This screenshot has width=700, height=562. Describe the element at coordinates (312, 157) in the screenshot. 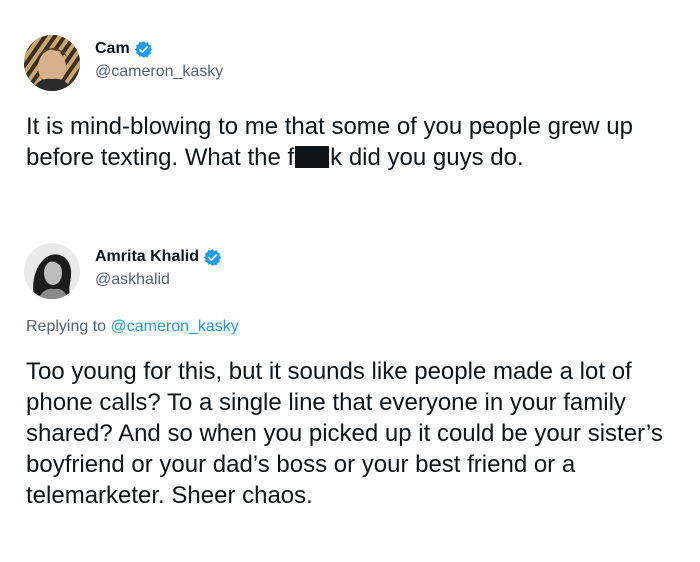

I see `censor-bar` at that location.